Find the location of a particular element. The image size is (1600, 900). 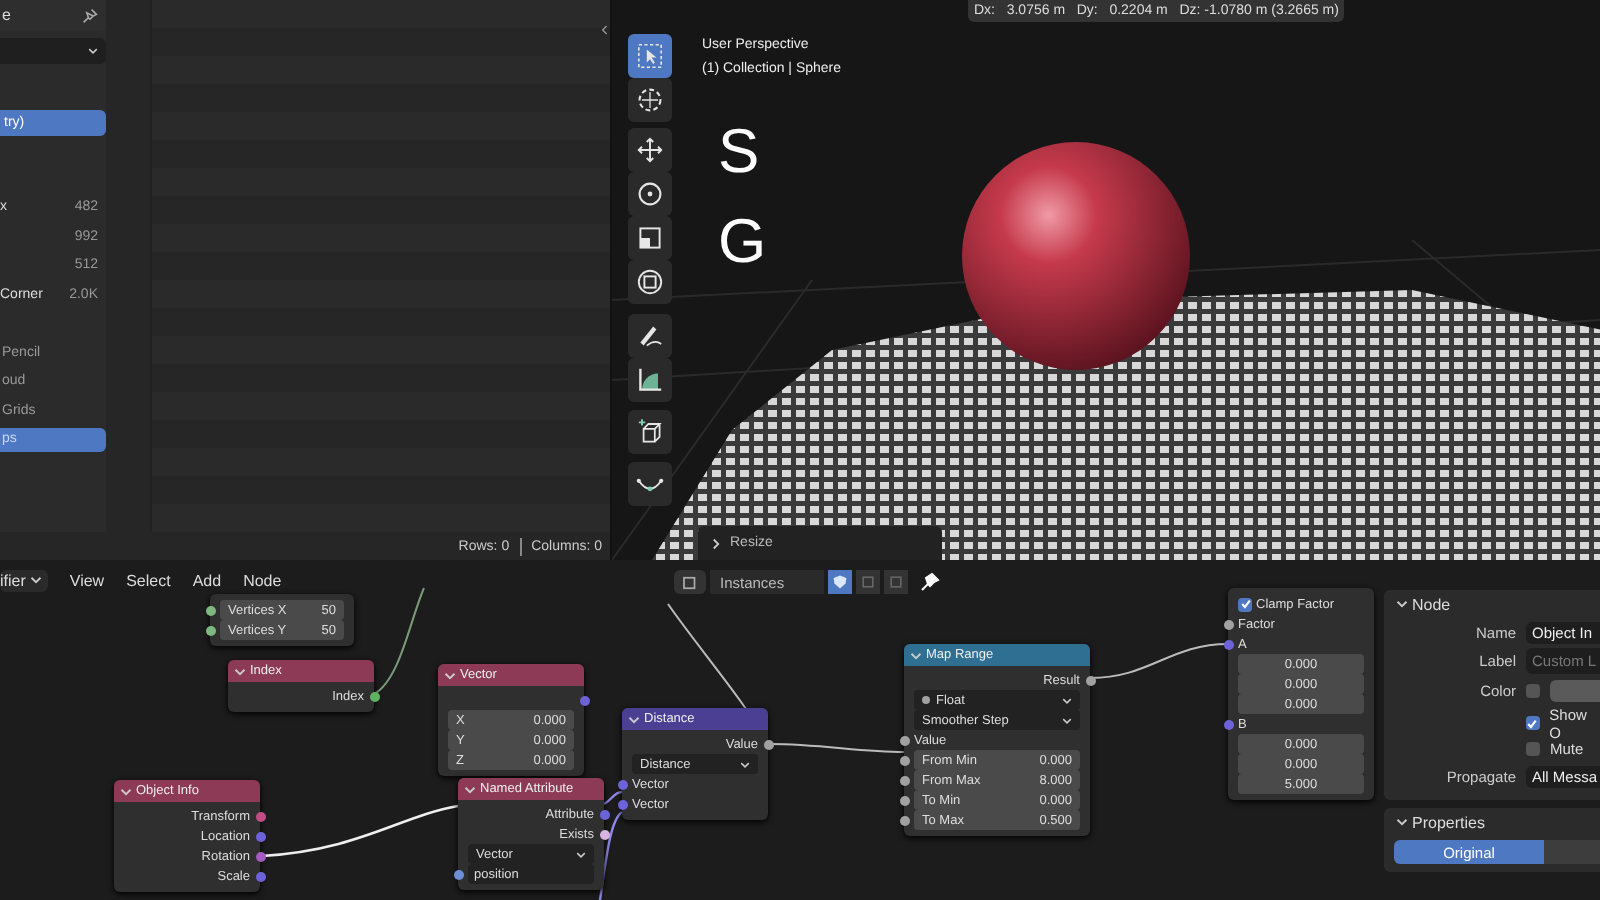

editor-type-dropdown: ifier is located at coordinates (24, 580).